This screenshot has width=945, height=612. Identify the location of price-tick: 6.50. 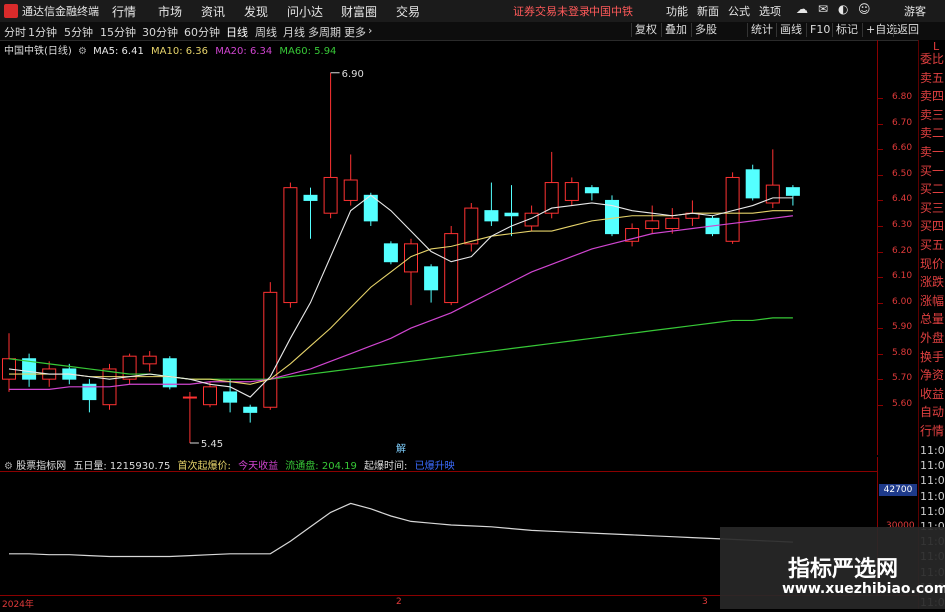
(902, 173).